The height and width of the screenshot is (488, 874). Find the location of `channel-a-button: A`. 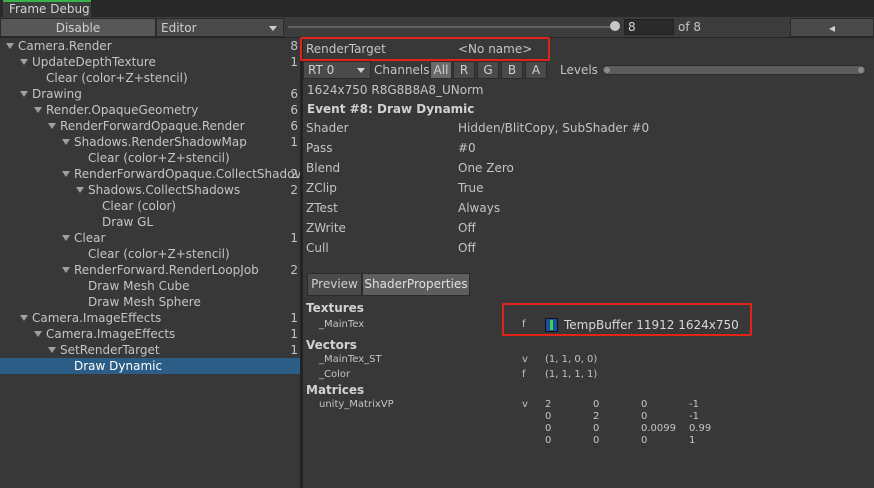

channel-a-button: A is located at coordinates (536, 70).